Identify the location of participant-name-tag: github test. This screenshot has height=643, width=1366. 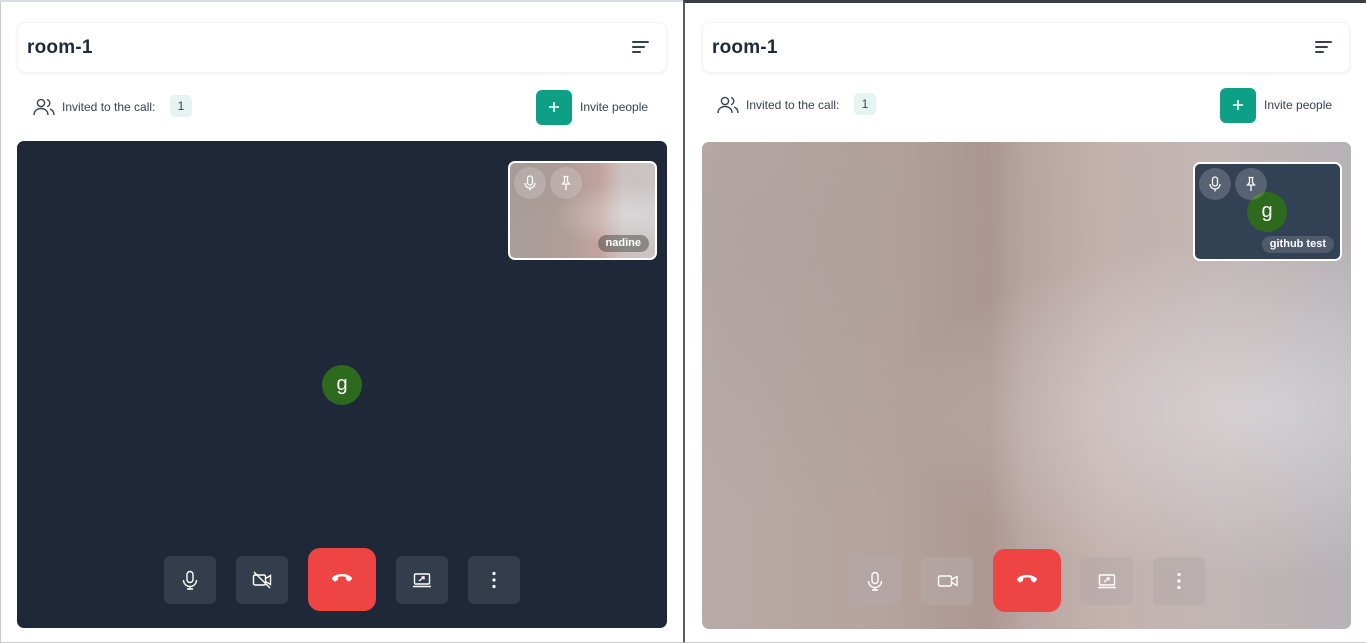
(1297, 244).